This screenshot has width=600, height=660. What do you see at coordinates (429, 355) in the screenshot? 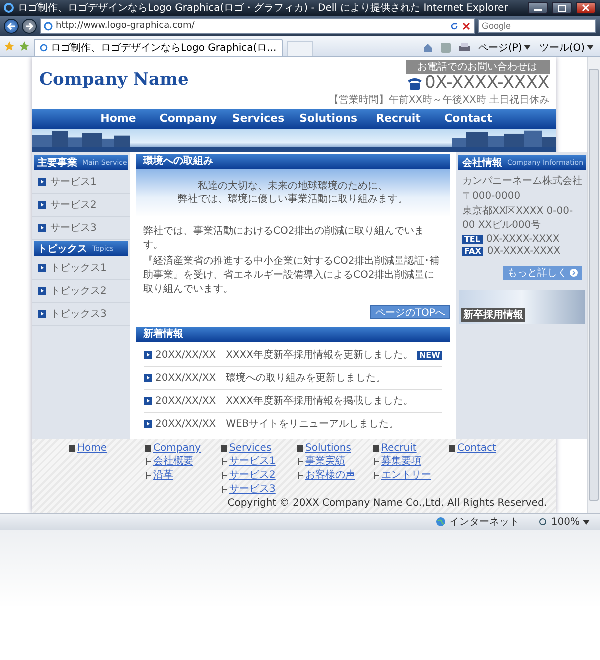
I see `new-badge: NEW` at bounding box center [429, 355].